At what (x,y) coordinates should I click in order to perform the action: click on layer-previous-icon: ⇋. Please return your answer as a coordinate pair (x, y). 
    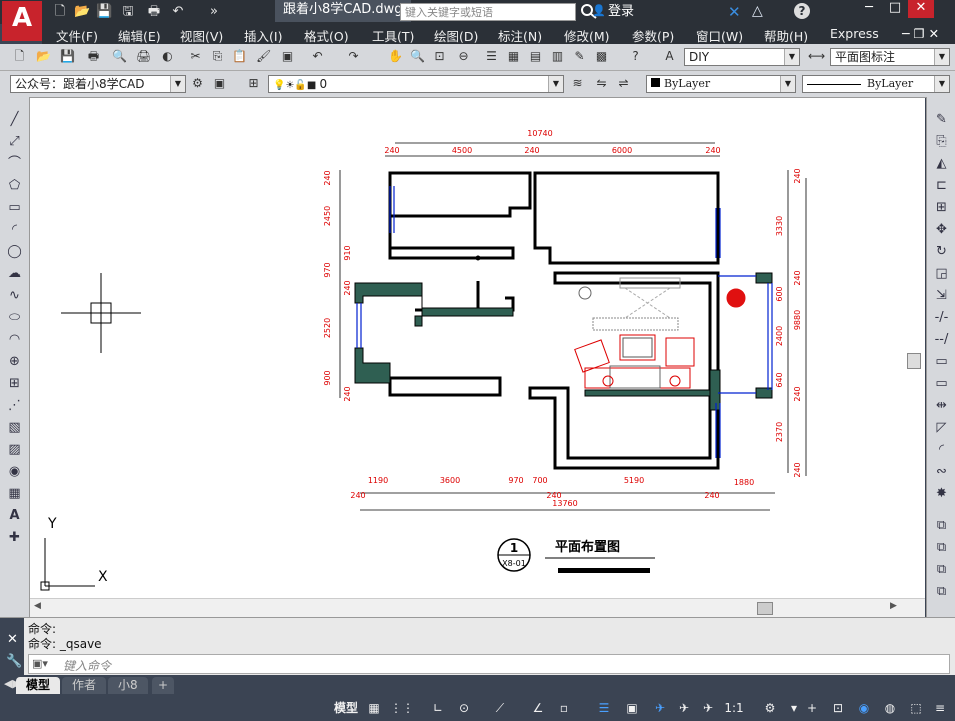
    Looking at the image, I should click on (601, 83).